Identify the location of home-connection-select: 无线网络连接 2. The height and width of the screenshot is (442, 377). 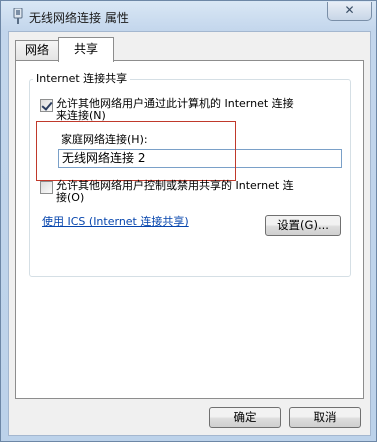
(200, 158).